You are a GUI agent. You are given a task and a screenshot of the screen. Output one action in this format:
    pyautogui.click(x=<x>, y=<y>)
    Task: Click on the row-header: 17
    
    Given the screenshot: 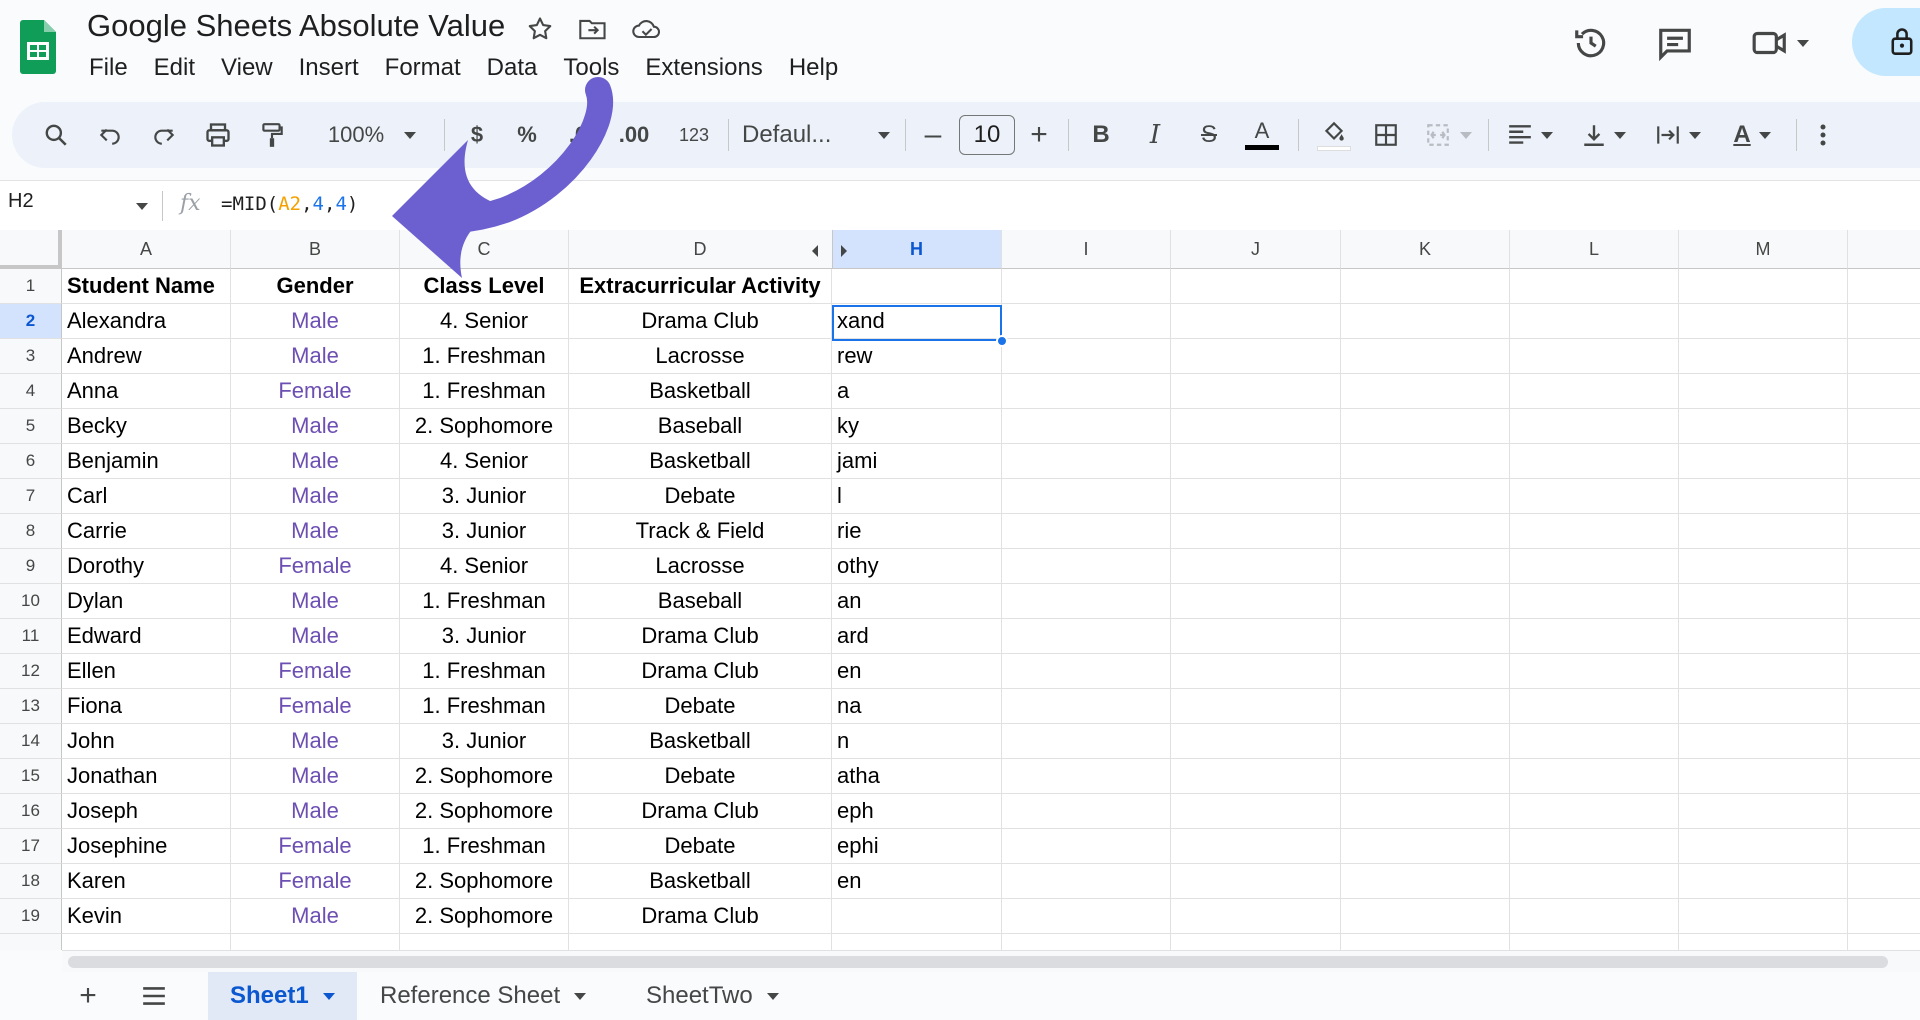 What is the action you would take?
    pyautogui.click(x=31, y=846)
    